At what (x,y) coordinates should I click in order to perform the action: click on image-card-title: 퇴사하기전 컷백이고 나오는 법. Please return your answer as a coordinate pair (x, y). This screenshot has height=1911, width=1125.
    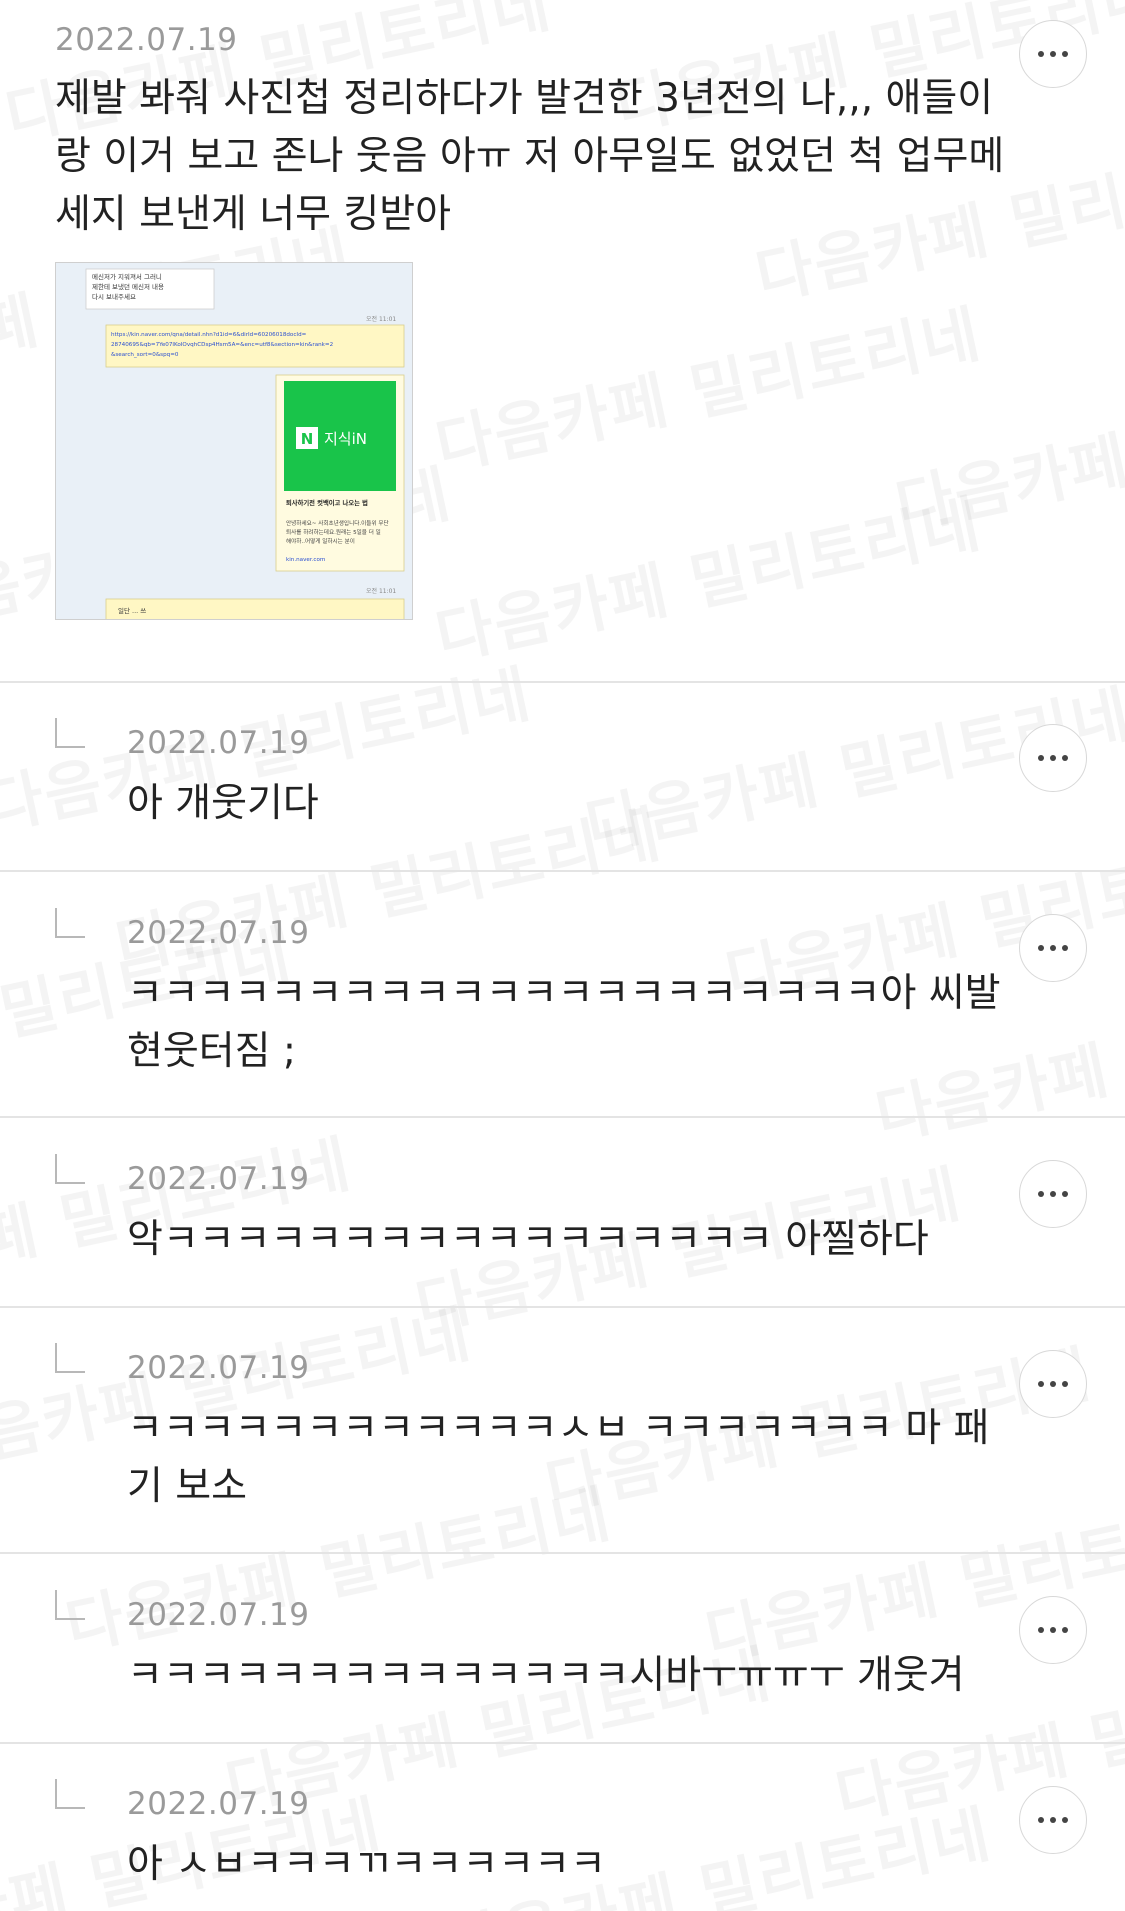
    Looking at the image, I should click on (327, 502).